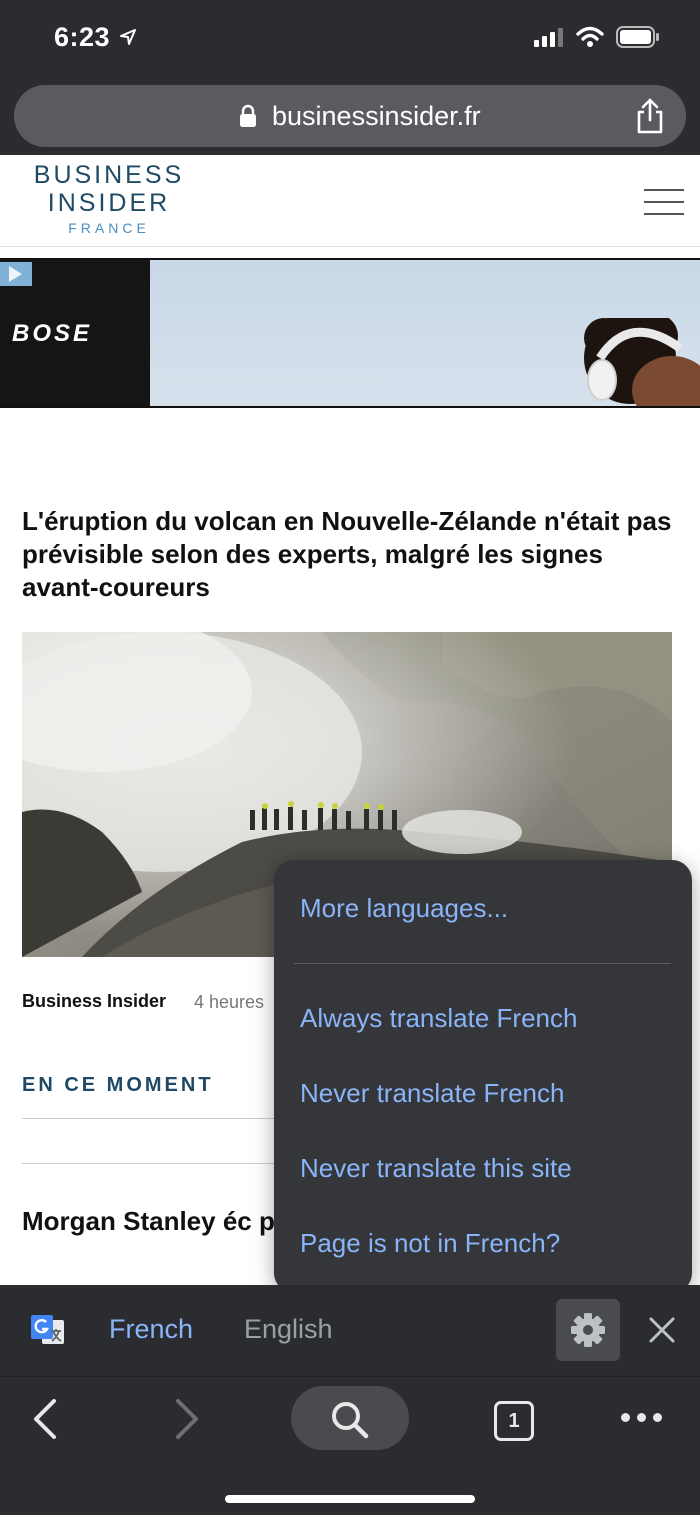 Image resolution: width=700 pixels, height=1515 pixels. Describe the element at coordinates (288, 1329) in the screenshot. I see `tab-target-language: English` at that location.